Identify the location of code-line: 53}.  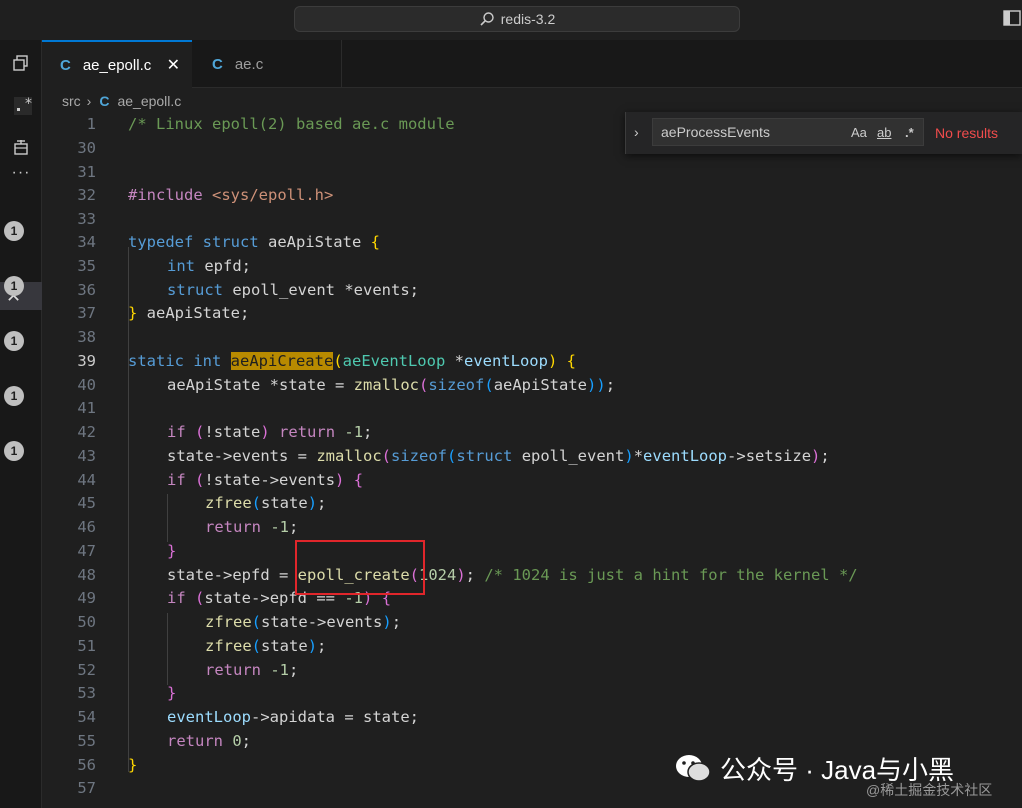
(532, 693).